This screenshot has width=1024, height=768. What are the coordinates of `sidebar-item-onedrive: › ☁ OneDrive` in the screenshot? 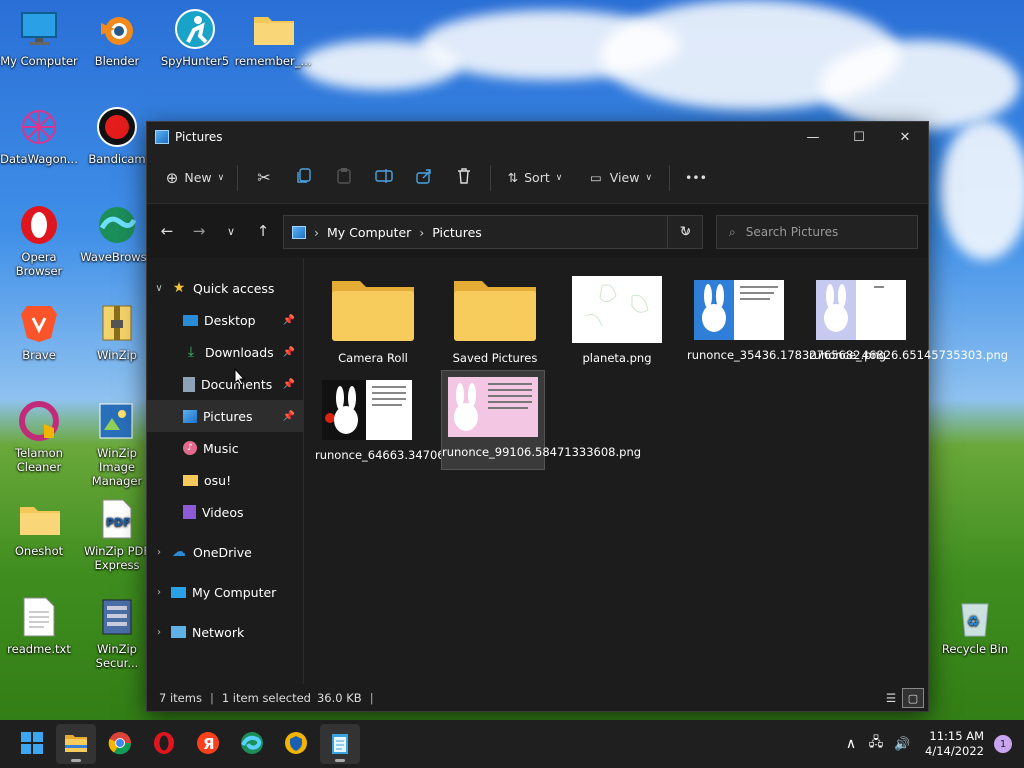 It's located at (225, 552).